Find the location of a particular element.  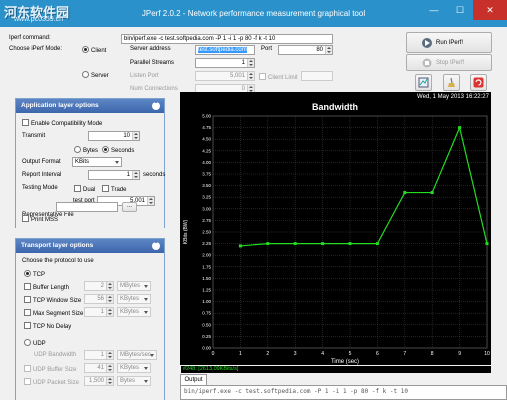

x-tick-label: 2 is located at coordinates (267, 354).